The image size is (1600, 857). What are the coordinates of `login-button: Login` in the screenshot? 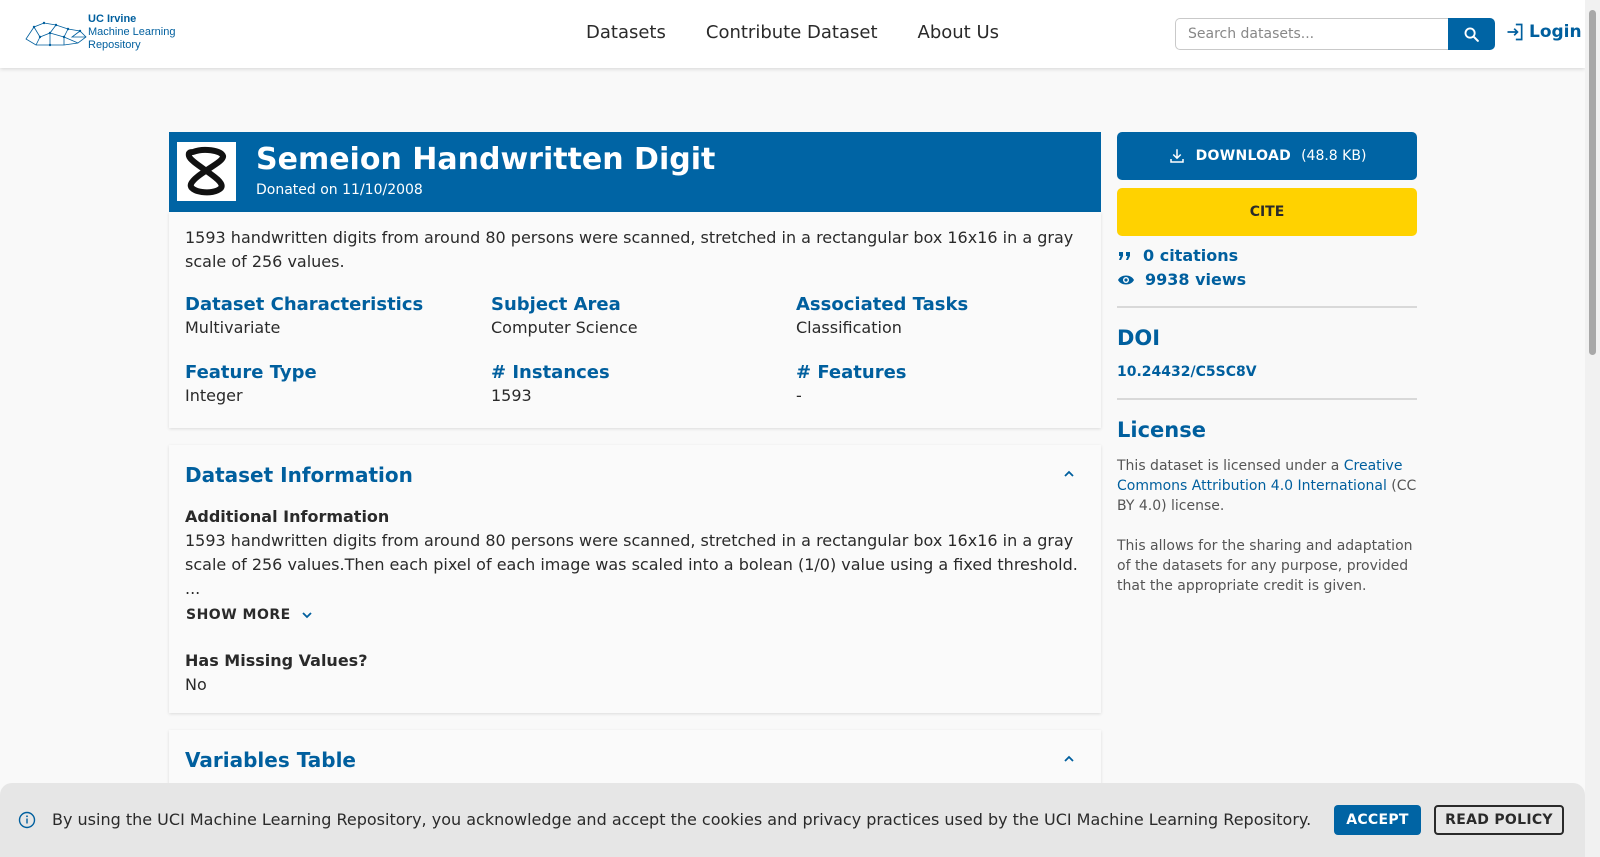 It's located at (1543, 32).